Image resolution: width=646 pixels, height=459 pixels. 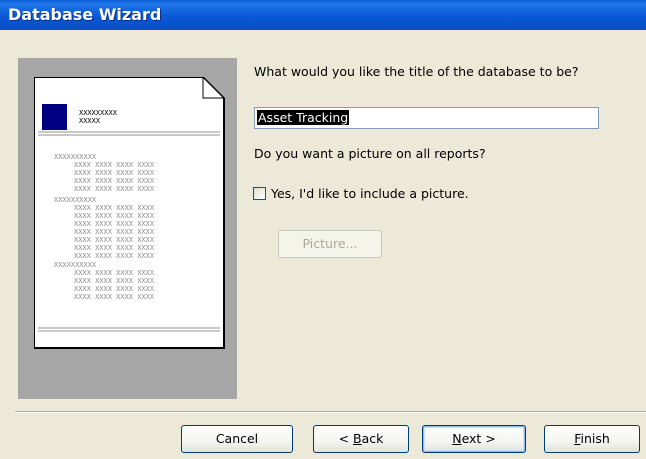 I want to click on finish-rest: inish, so click(x=595, y=438).